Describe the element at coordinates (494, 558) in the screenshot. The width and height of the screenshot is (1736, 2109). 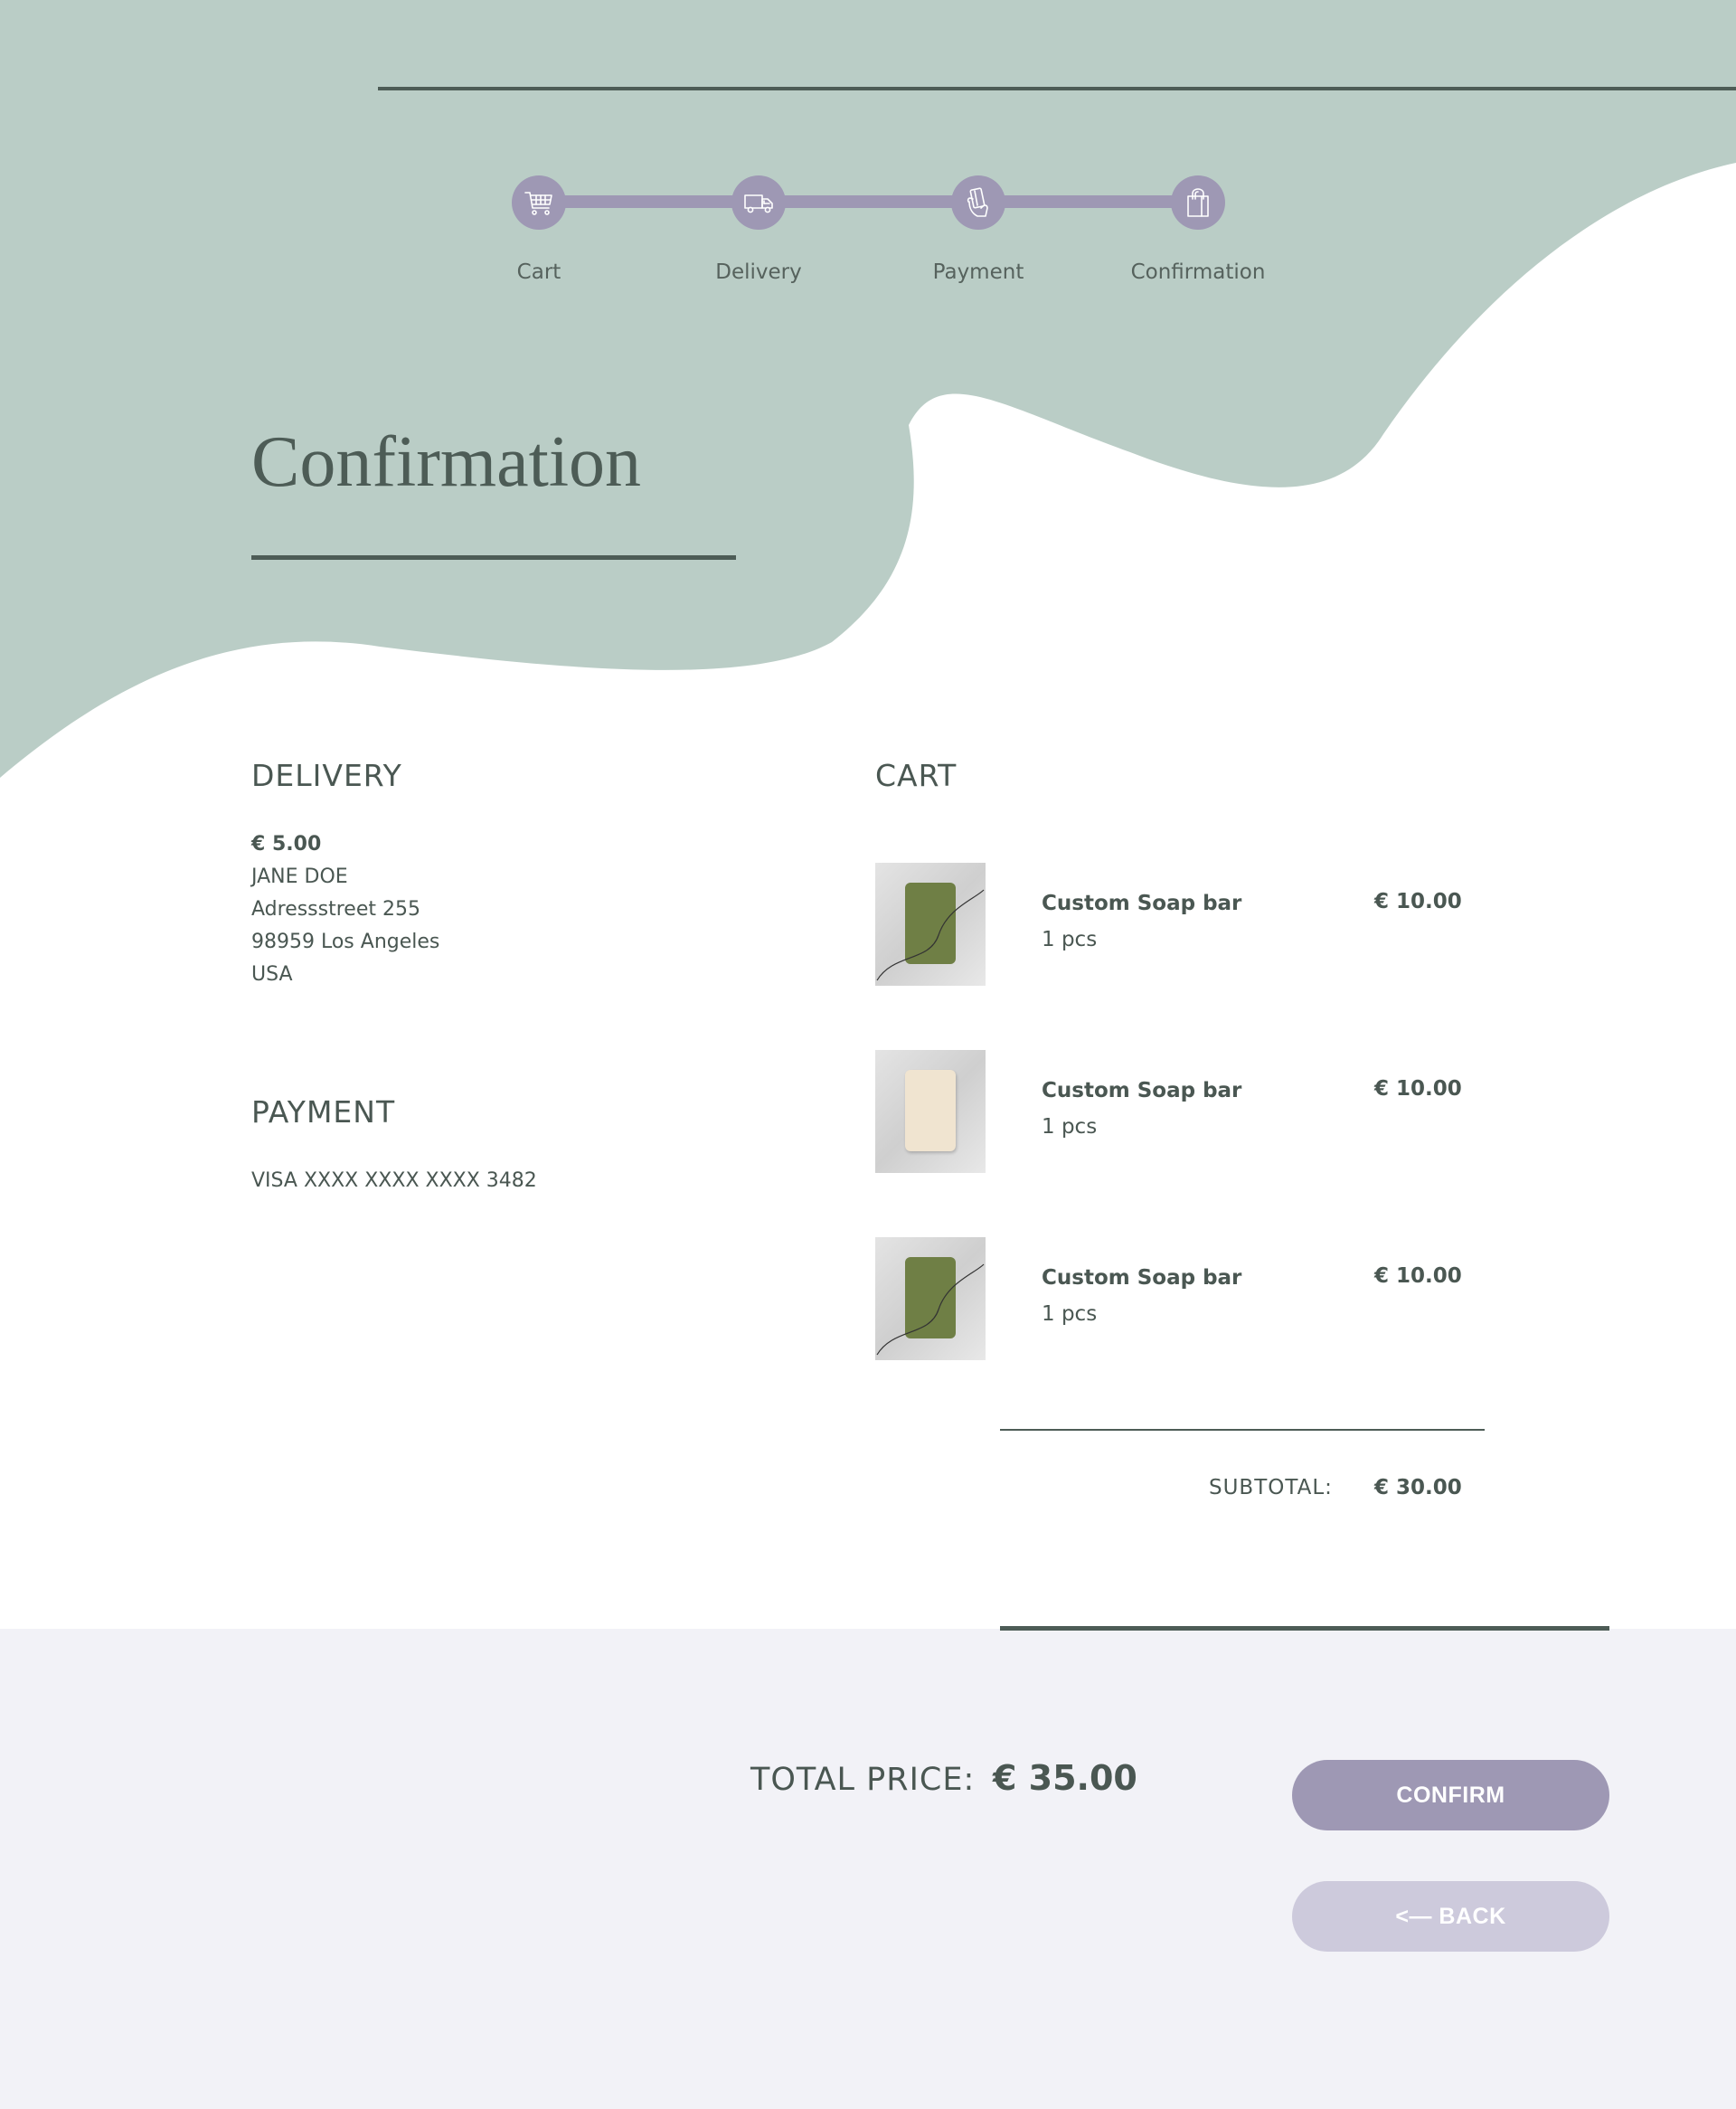
I see `title-underline` at that location.